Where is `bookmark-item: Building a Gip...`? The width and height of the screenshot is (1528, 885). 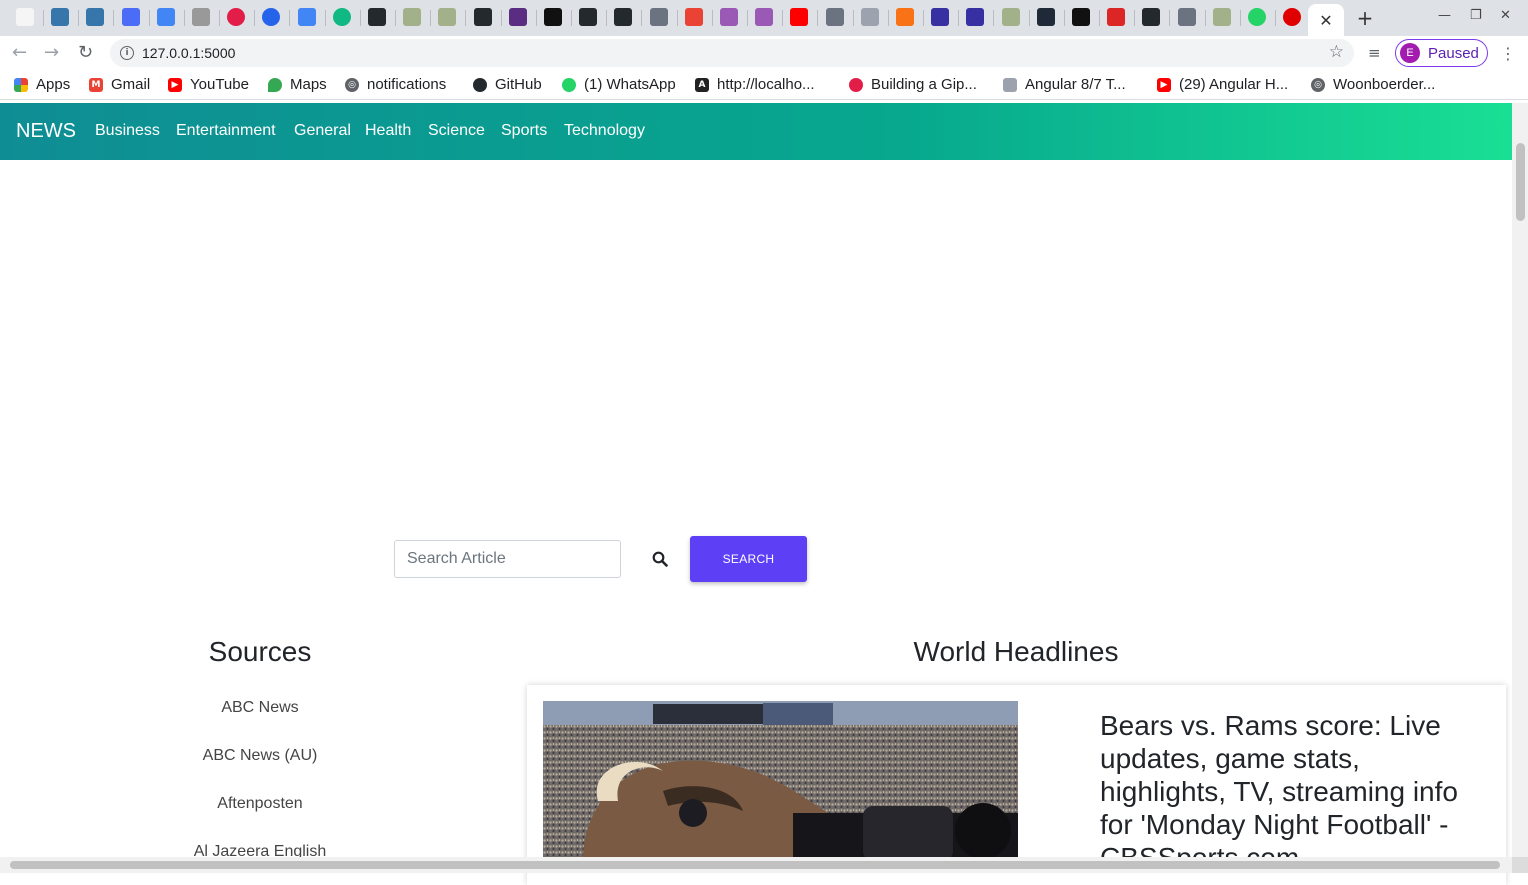
bookmark-item: Building a Gip... is located at coordinates (913, 84).